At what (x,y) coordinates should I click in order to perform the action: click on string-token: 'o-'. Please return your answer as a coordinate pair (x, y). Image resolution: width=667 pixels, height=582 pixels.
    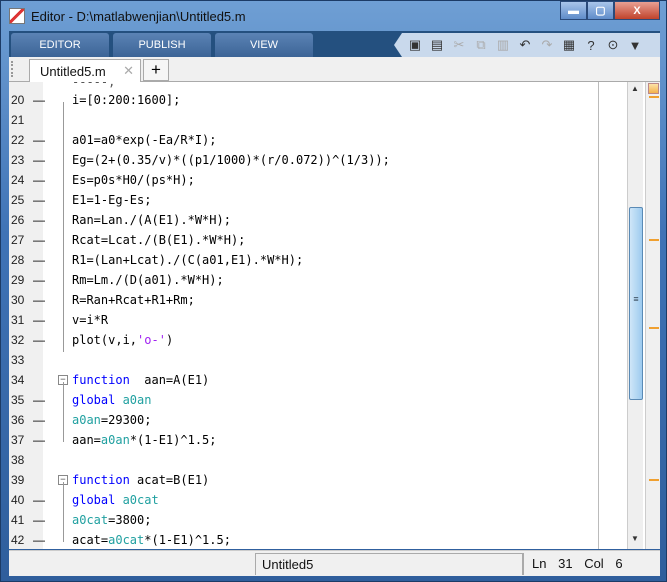
    Looking at the image, I should click on (151, 340).